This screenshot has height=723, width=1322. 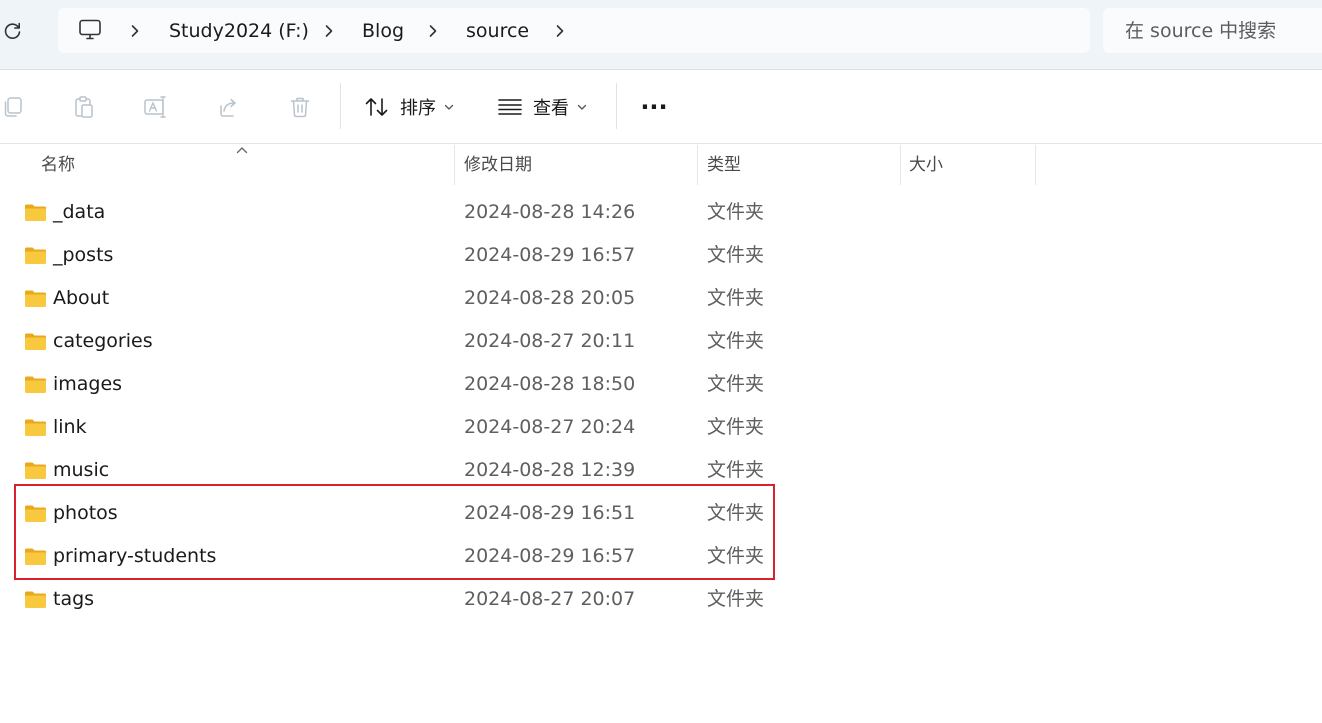 I want to click on this-pc-button, so click(x=90, y=30).